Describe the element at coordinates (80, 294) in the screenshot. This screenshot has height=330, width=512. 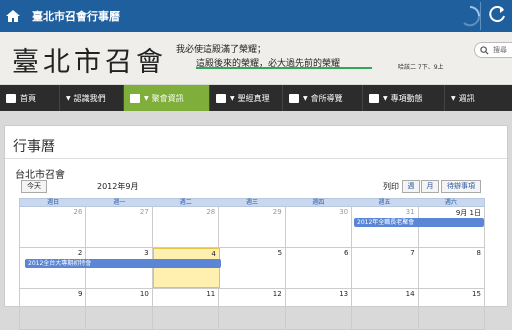
I see `day-number: 9` at that location.